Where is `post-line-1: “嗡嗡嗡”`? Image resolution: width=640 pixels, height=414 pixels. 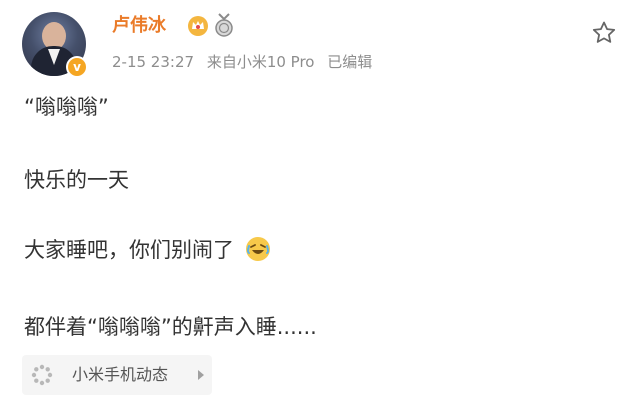 post-line-1: “嗡嗡嗡” is located at coordinates (66, 107).